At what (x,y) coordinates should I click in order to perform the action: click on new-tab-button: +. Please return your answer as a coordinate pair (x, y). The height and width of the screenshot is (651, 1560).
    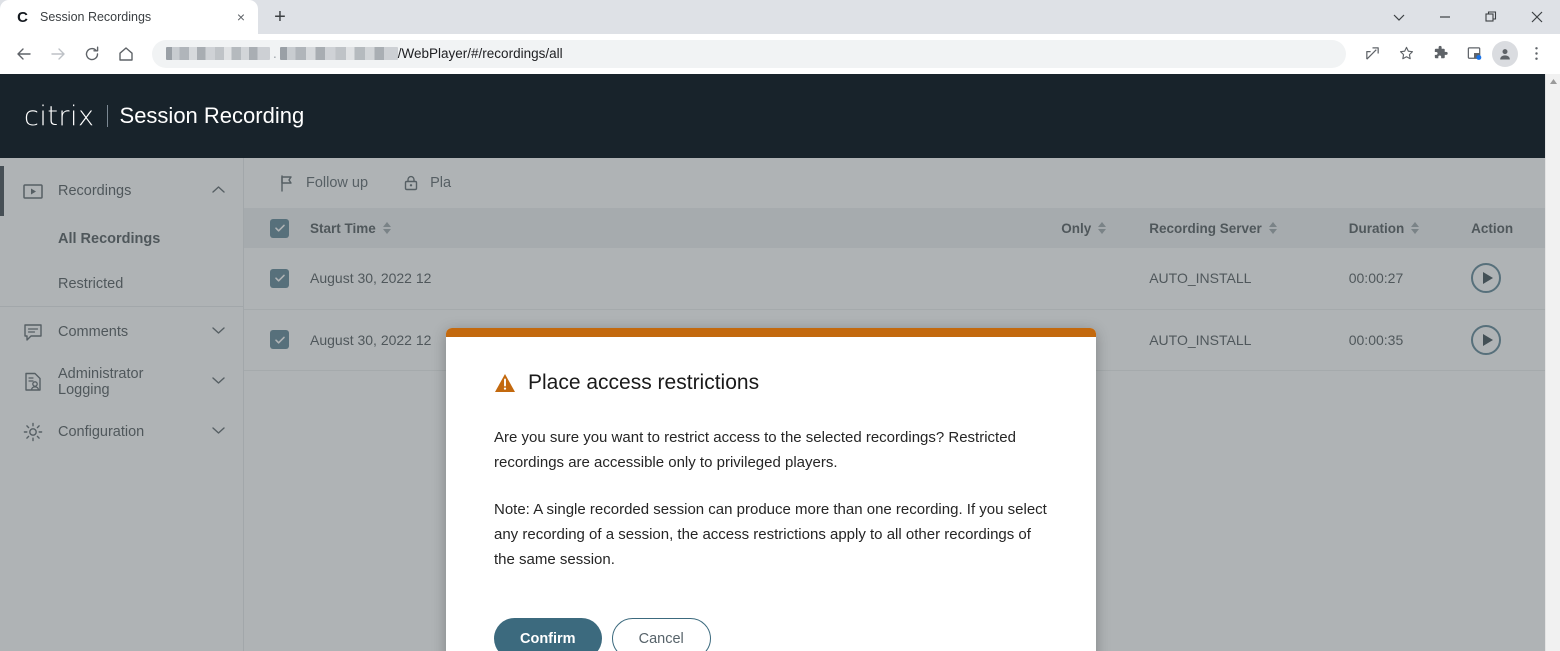
    Looking at the image, I should click on (280, 17).